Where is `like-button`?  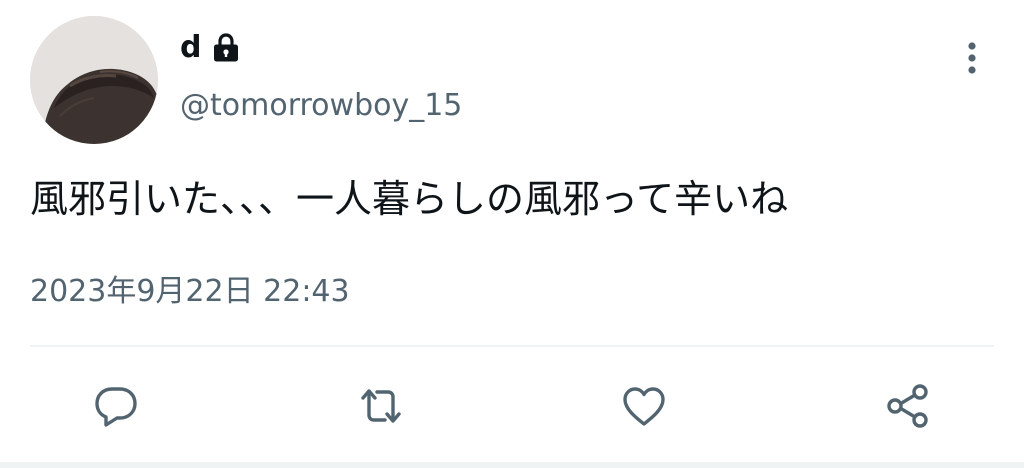
like-button is located at coordinates (644, 406).